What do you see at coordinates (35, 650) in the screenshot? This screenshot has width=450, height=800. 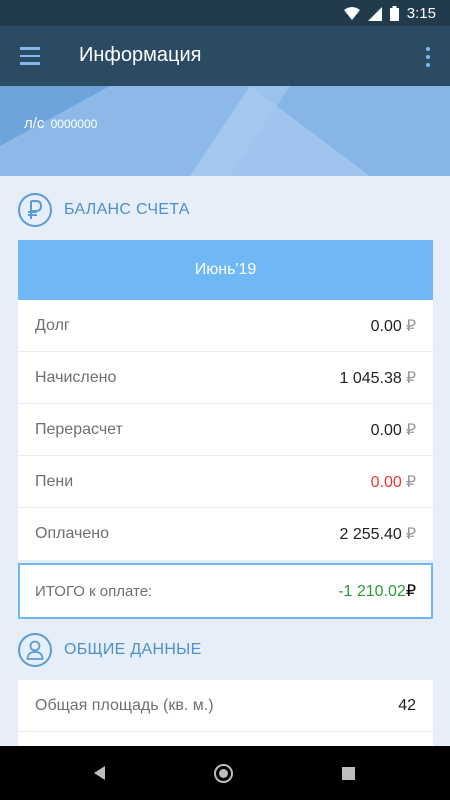 I see `user-icon` at bounding box center [35, 650].